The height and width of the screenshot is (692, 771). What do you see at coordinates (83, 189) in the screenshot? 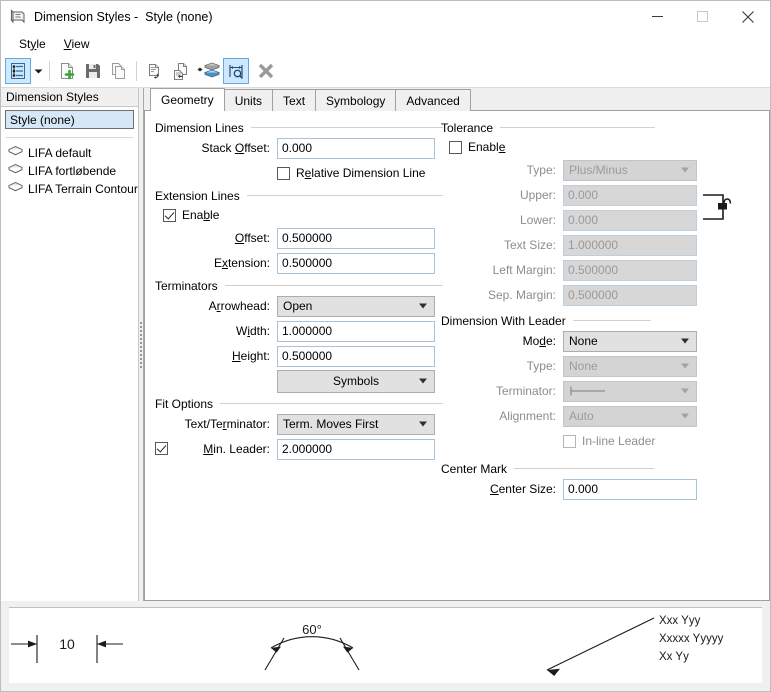
I see `list-item-label: LIFA Terrain Contour E` at bounding box center [83, 189].